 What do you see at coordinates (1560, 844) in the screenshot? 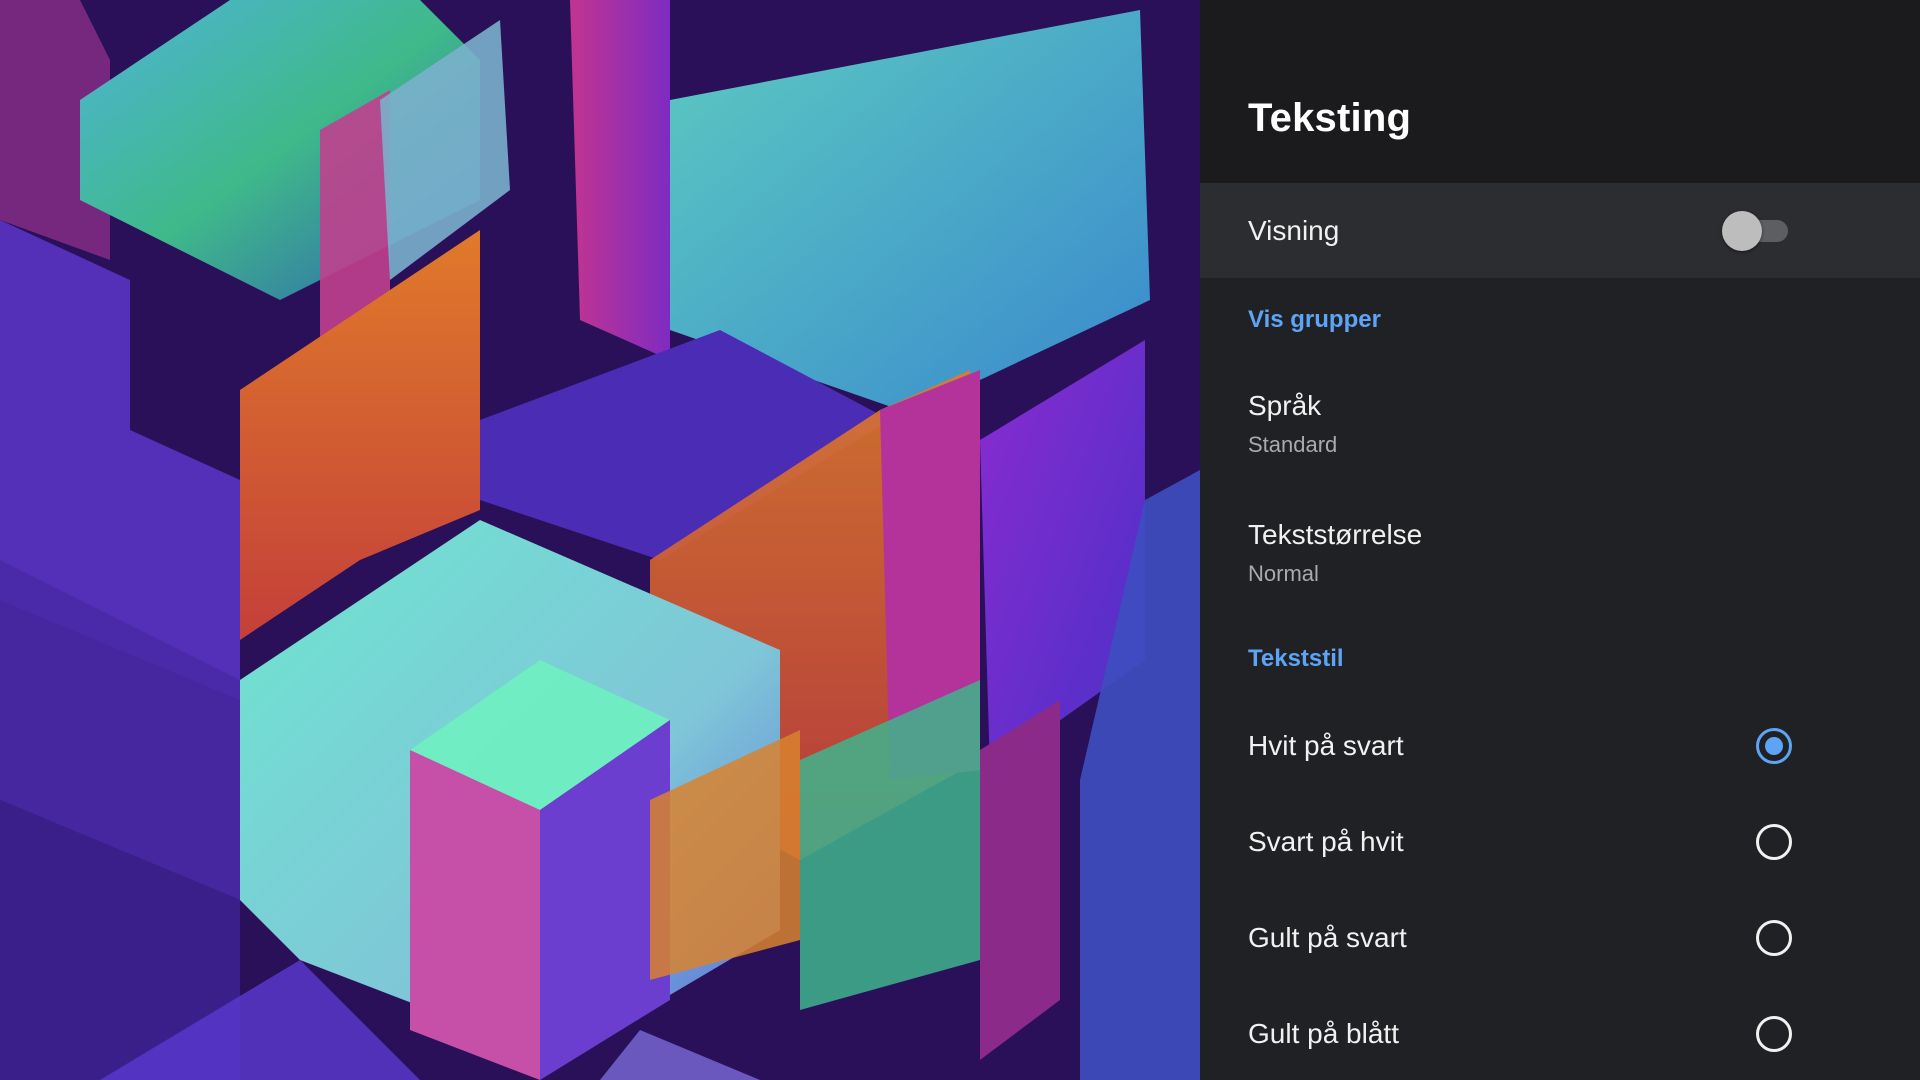
I see `style-option-black-on-white: Svart på hvit` at bounding box center [1560, 844].